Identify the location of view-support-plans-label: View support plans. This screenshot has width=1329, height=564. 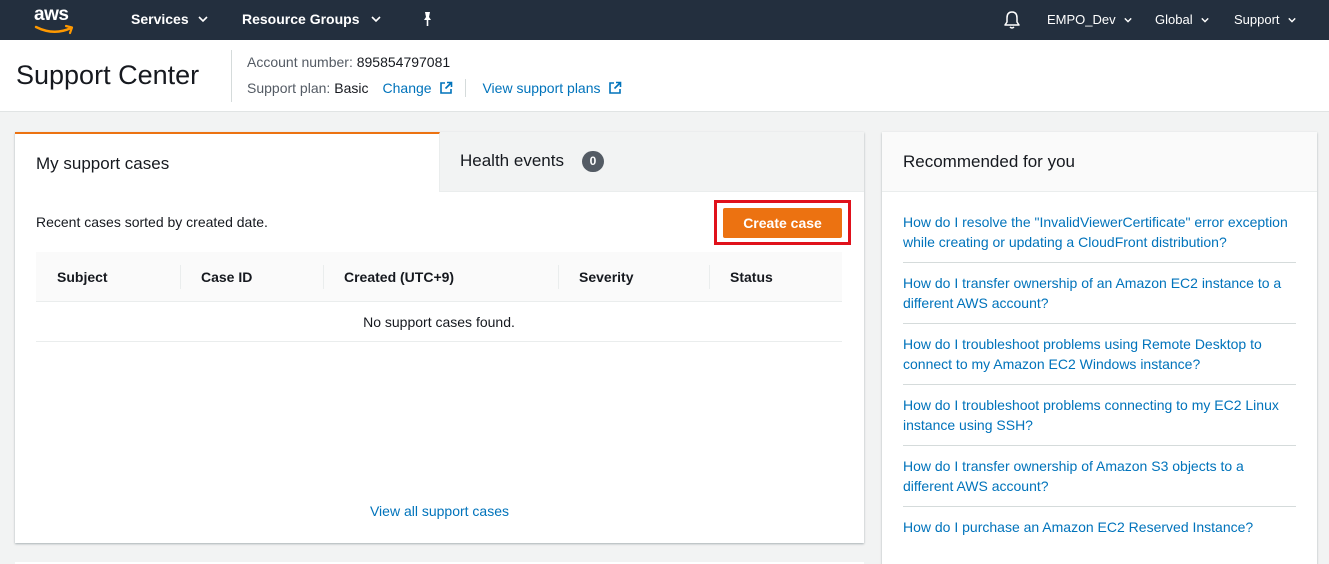
(541, 88).